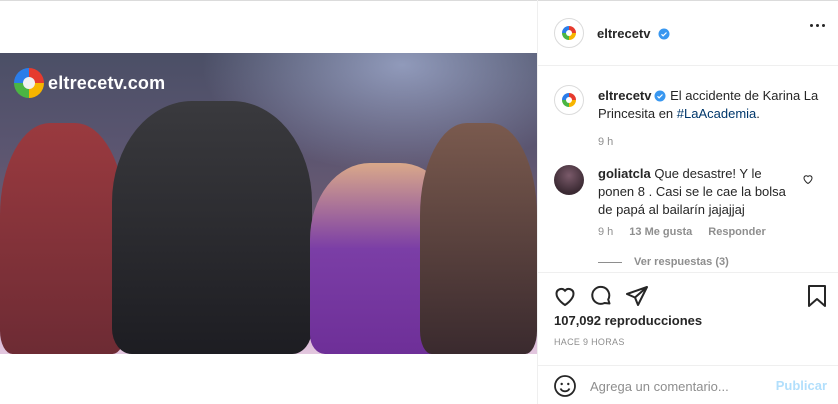  What do you see at coordinates (660, 232) in the screenshot?
I see `comment-likes: 13 Me gusta` at bounding box center [660, 232].